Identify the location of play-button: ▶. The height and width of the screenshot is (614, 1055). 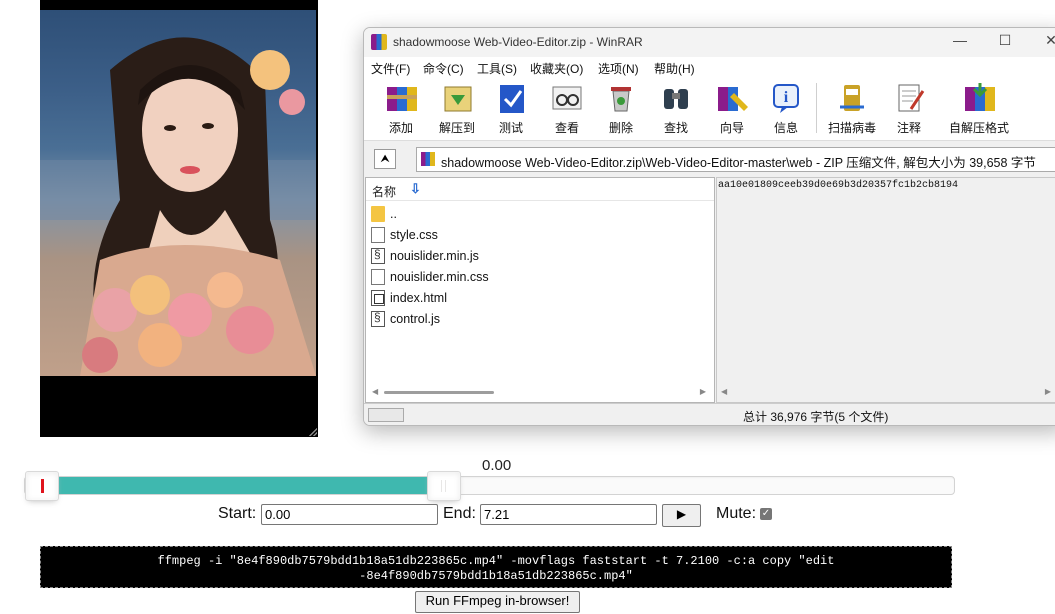
(681, 515).